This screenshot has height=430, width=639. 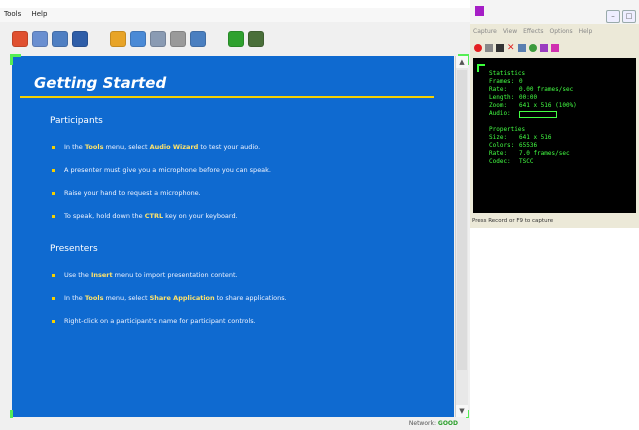 What do you see at coordinates (60, 39) in the screenshot?
I see `document-icon` at bounding box center [60, 39].